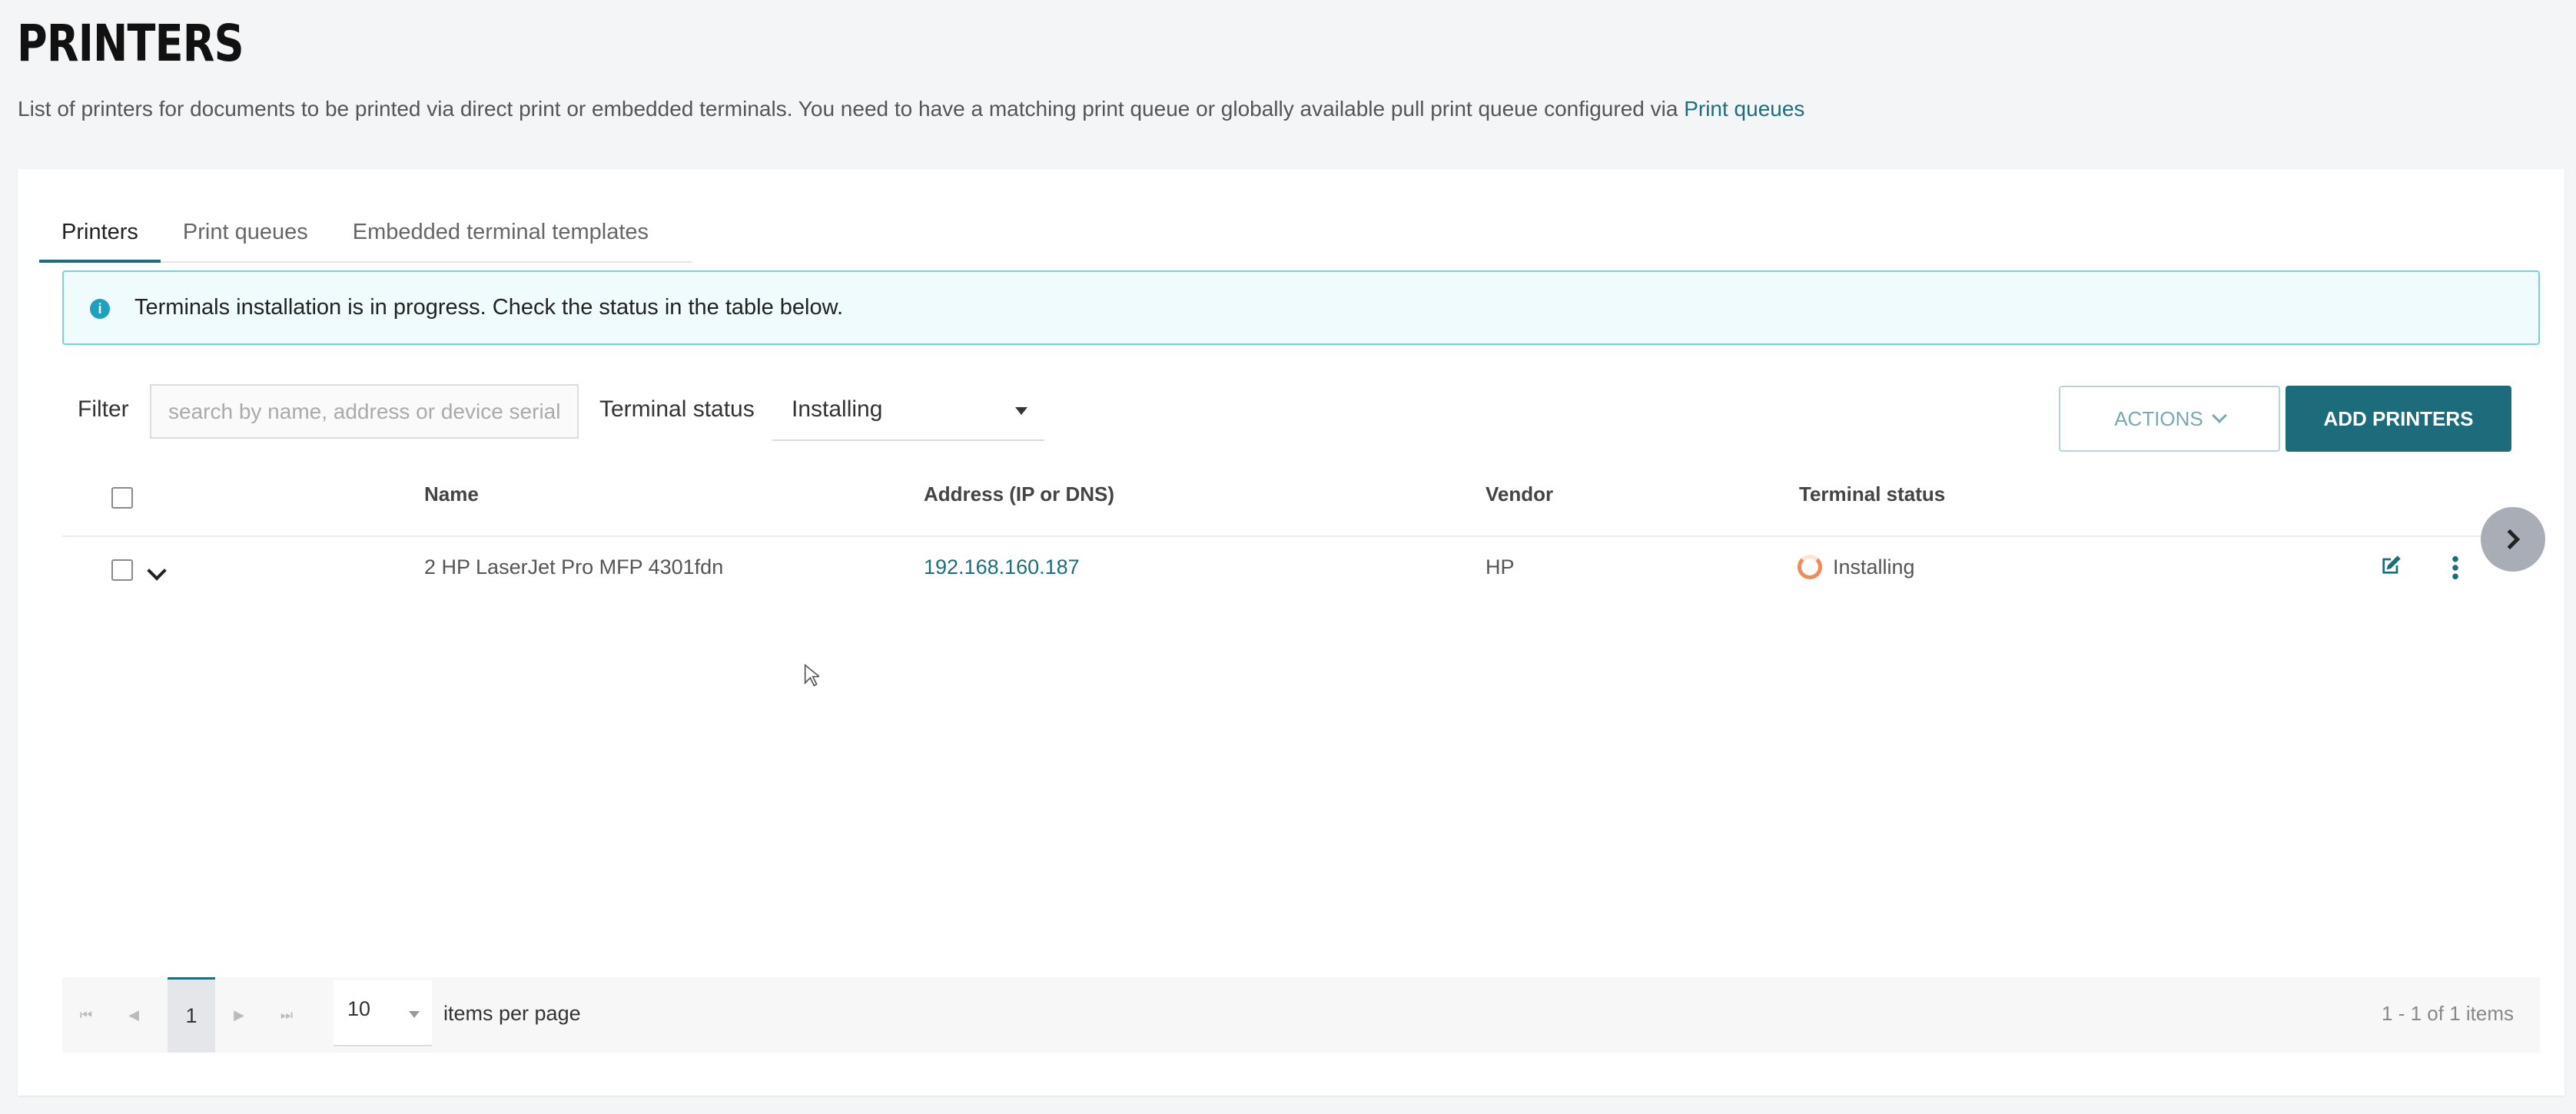  I want to click on add-printers-button: ADD PRINTERS, so click(2398, 419).